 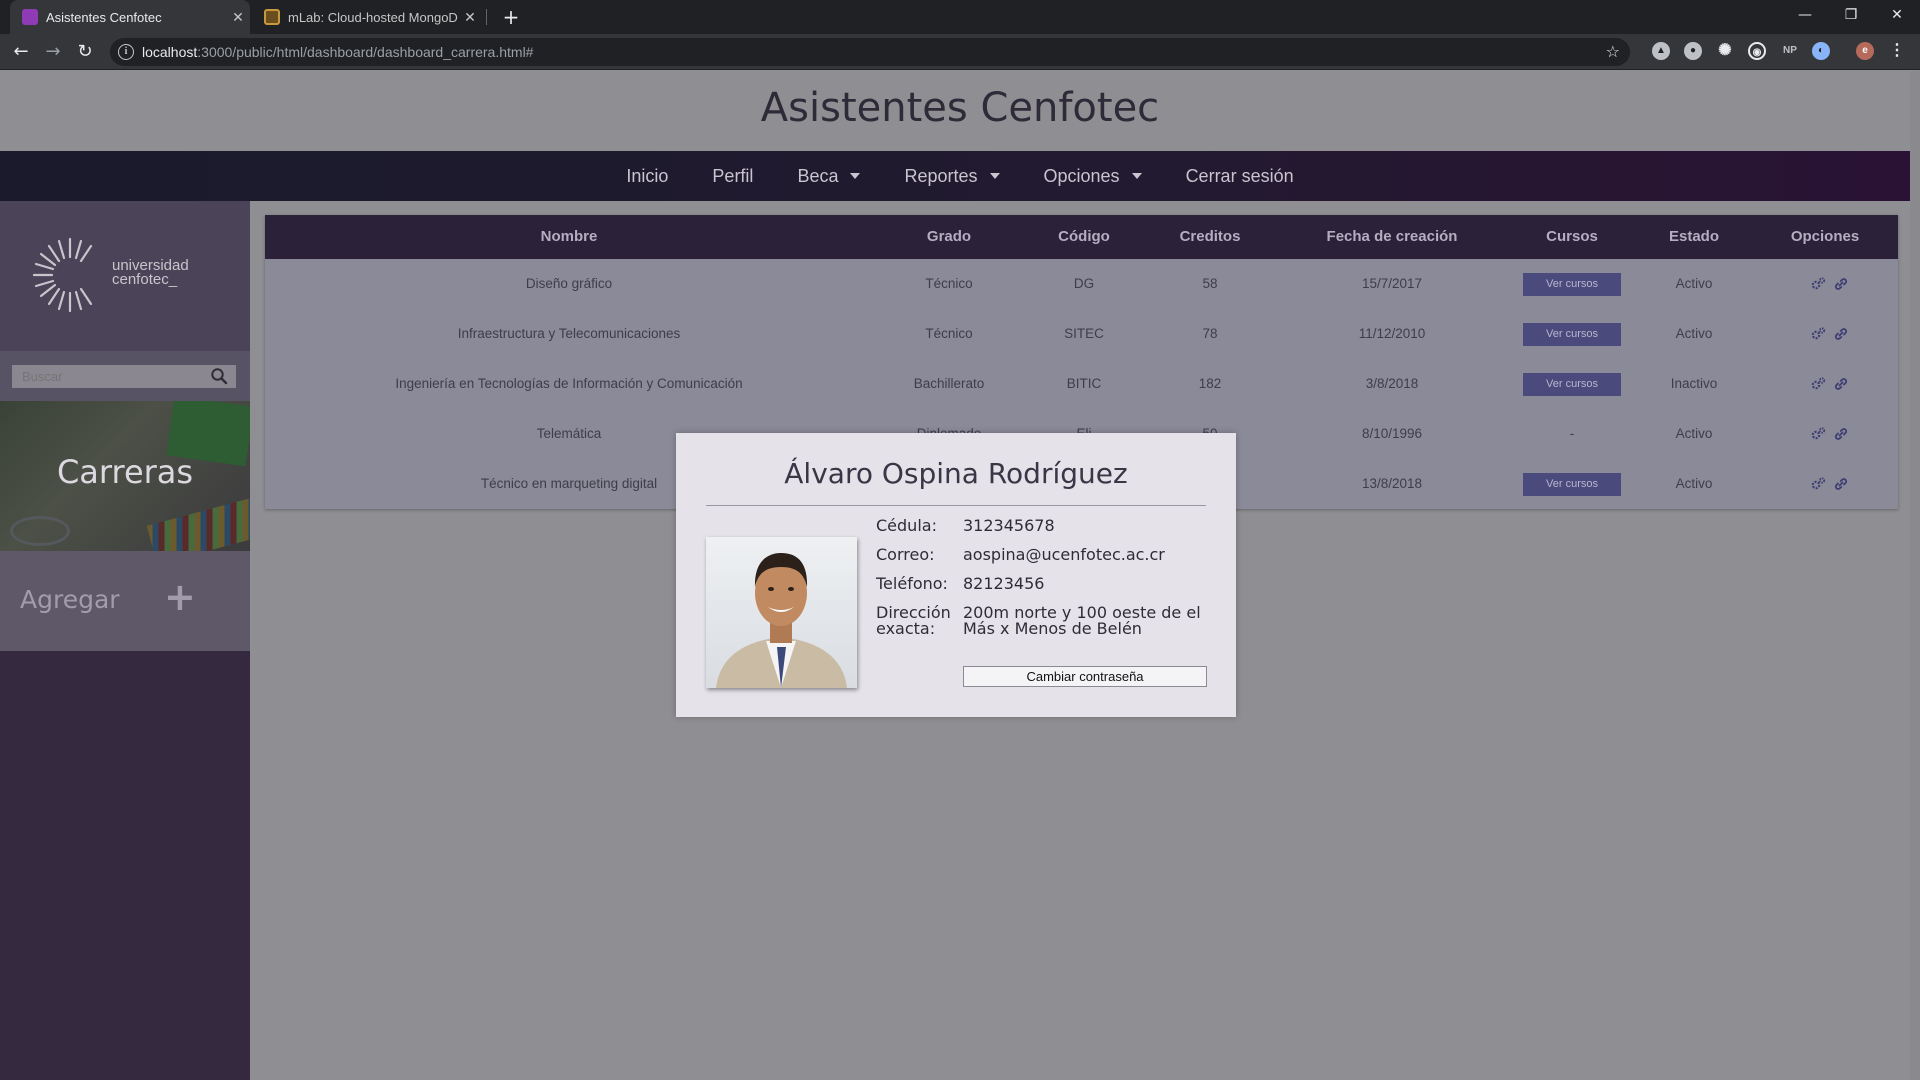 I want to click on direccion-value-cont: Más x Menos de Belén, so click(x=1052, y=628).